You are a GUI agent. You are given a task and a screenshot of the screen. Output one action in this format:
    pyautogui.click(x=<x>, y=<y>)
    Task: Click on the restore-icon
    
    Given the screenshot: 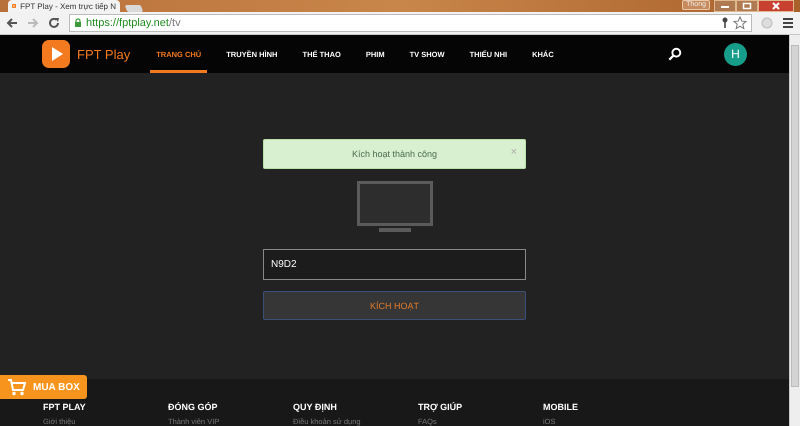 What is the action you would take?
    pyautogui.click(x=747, y=6)
    